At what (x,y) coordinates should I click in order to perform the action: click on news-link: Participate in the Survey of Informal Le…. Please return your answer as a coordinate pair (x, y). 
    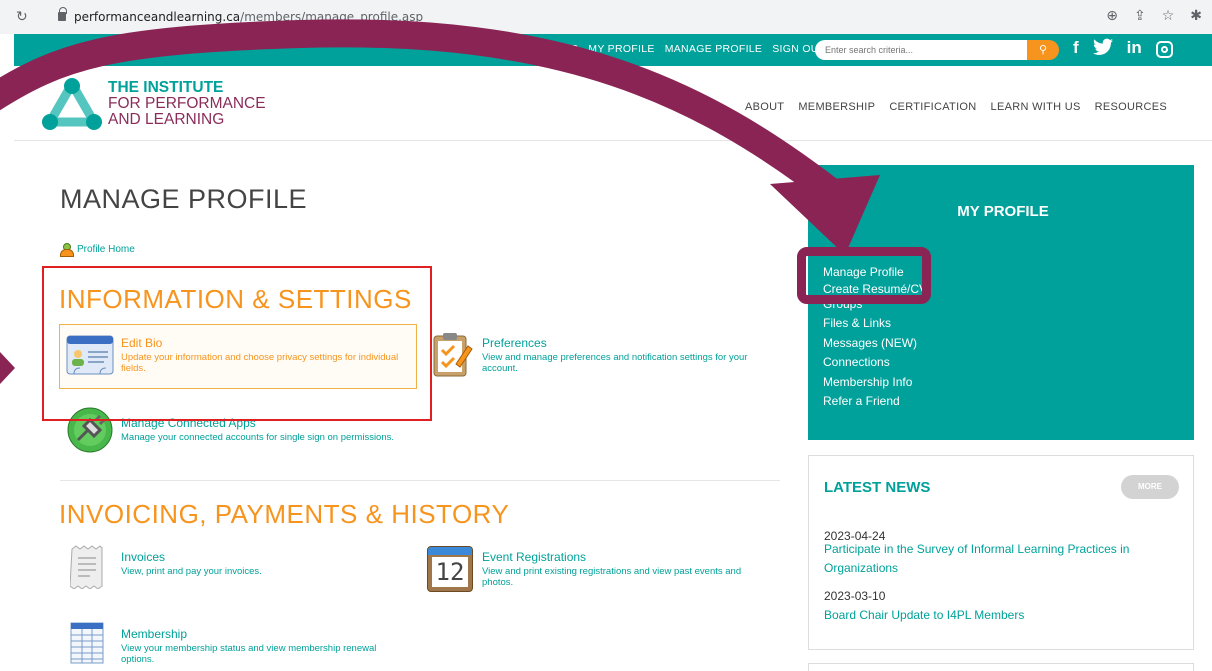
    Looking at the image, I should click on (996, 559).